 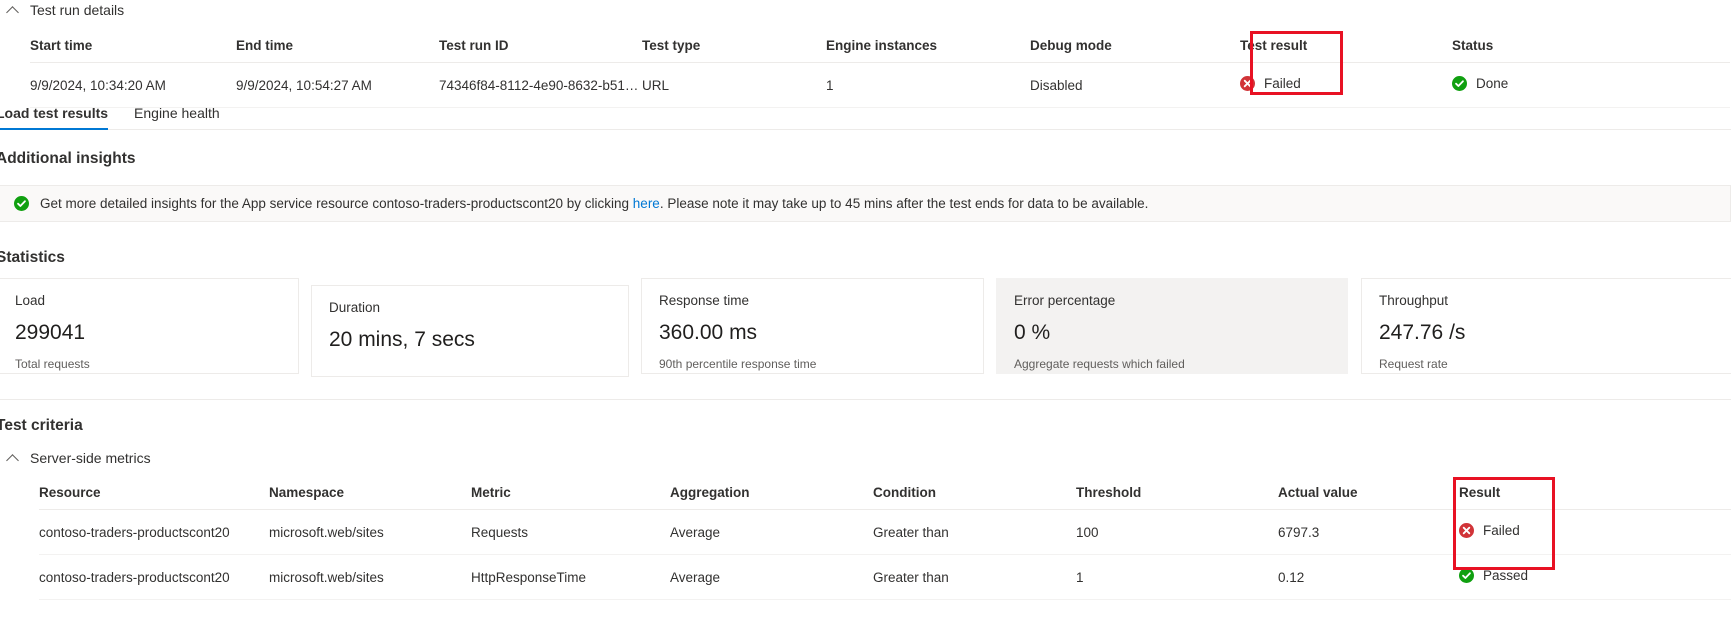 I want to click on result-text: Passed, so click(x=1506, y=575).